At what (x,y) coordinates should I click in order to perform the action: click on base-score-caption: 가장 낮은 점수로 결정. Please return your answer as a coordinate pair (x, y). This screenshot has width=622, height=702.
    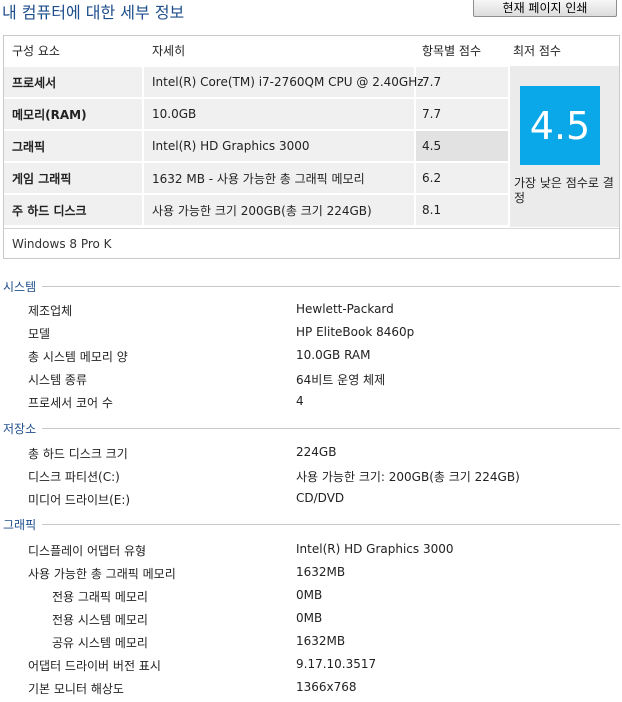
    Looking at the image, I should click on (564, 190).